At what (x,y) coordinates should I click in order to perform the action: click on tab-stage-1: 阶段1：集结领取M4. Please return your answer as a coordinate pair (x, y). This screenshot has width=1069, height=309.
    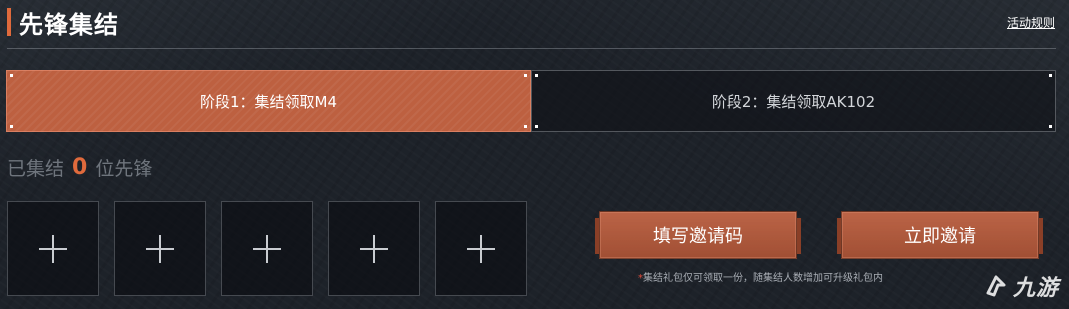
    Looking at the image, I should click on (268, 101).